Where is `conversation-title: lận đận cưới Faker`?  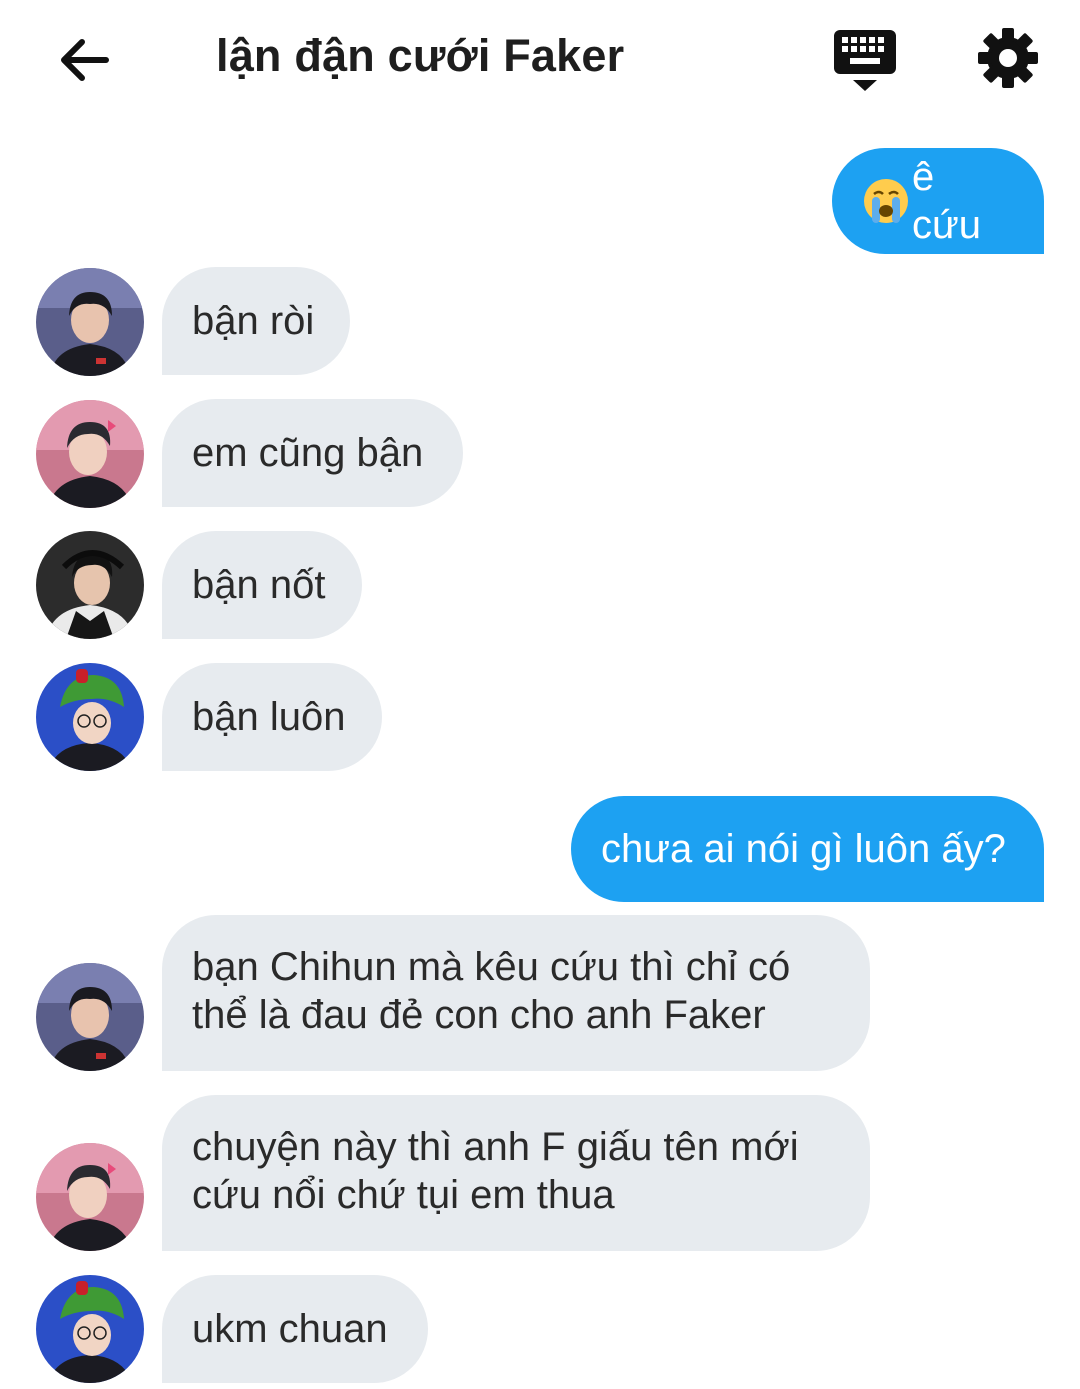
conversation-title: lận đận cưới Faker is located at coordinates (420, 55).